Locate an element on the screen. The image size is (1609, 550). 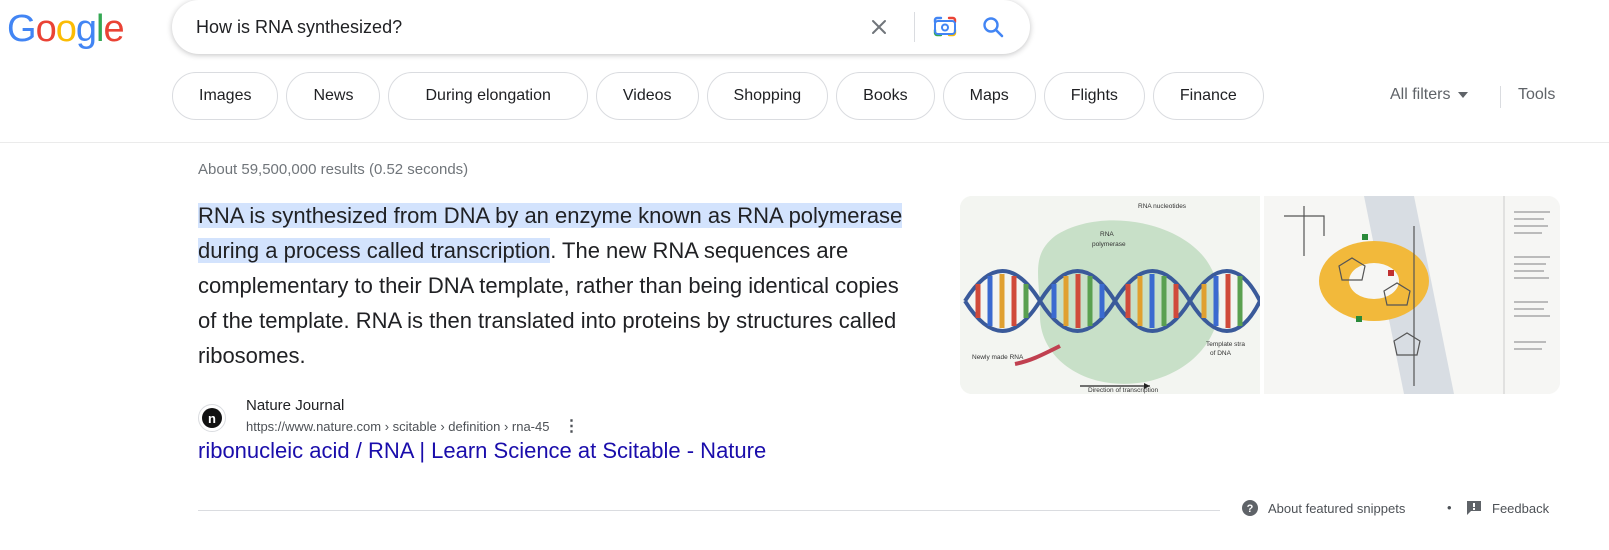
about-featured-snippets-link: ? About featured snippets is located at coordinates (1323, 508).